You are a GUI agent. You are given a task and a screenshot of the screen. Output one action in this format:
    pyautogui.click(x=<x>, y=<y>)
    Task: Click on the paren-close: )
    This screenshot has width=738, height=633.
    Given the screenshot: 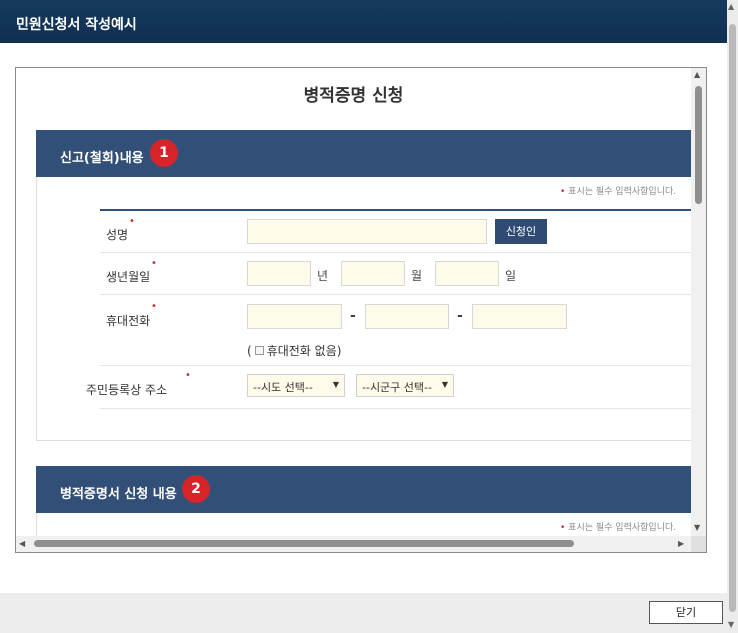 What is the action you would take?
    pyautogui.click(x=339, y=351)
    